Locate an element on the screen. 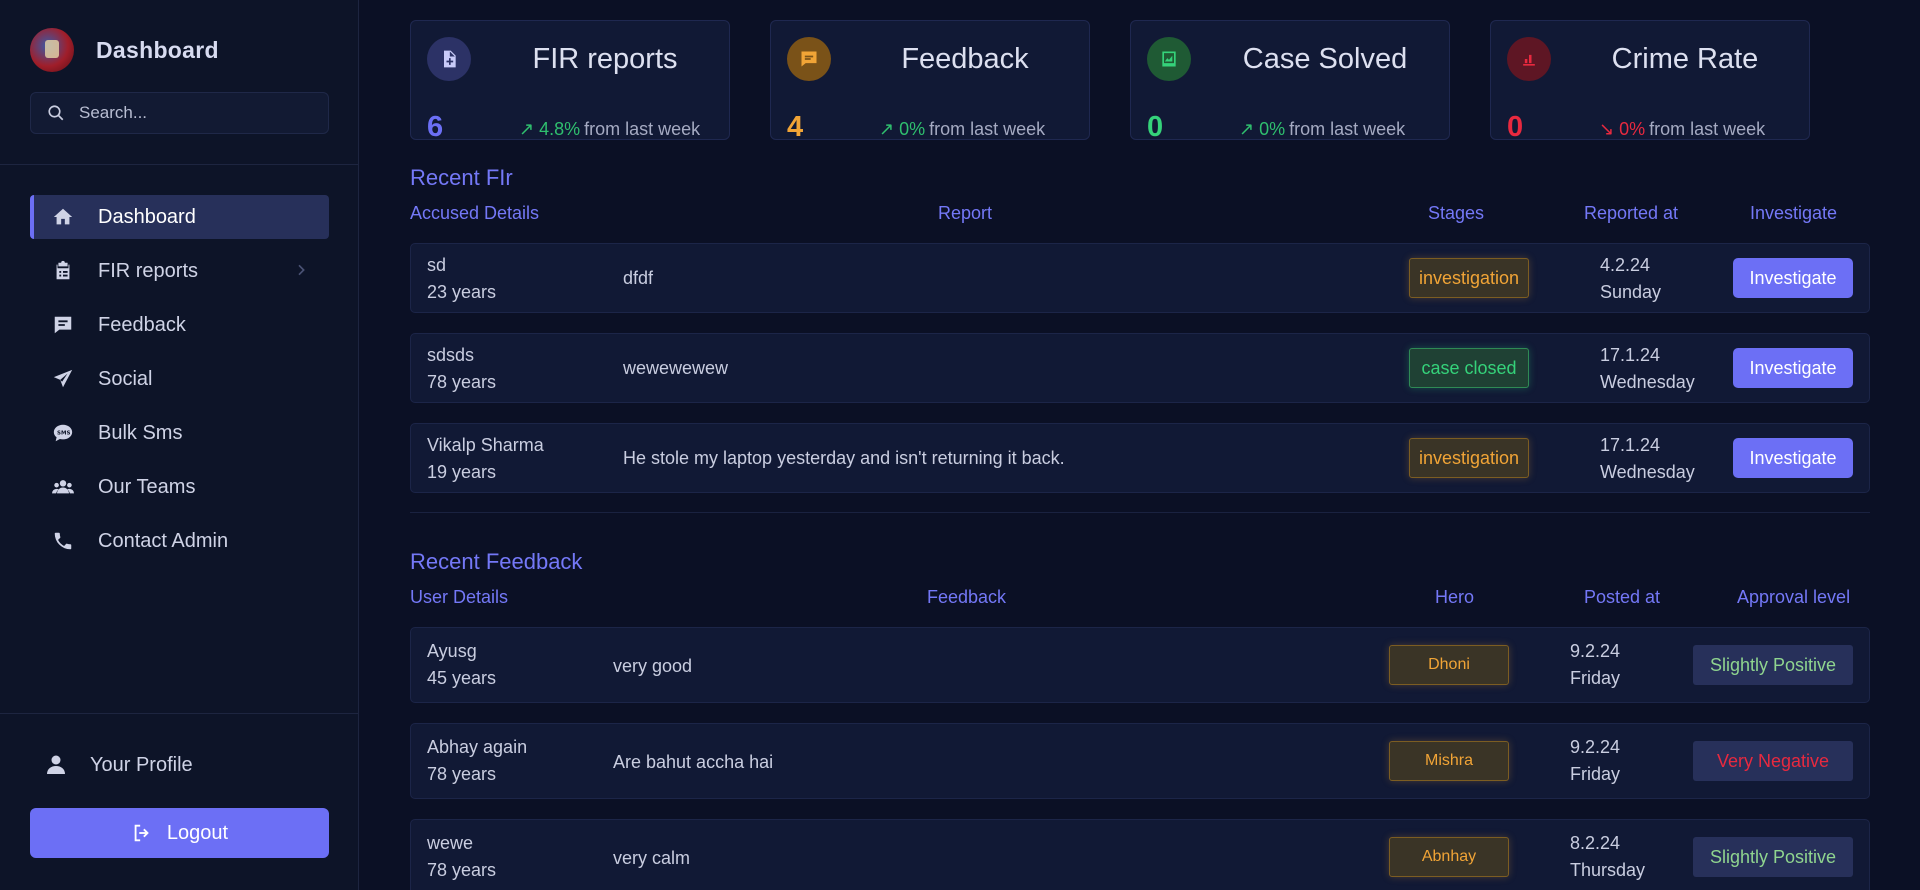  feedback-text: very good is located at coordinates (653, 666).